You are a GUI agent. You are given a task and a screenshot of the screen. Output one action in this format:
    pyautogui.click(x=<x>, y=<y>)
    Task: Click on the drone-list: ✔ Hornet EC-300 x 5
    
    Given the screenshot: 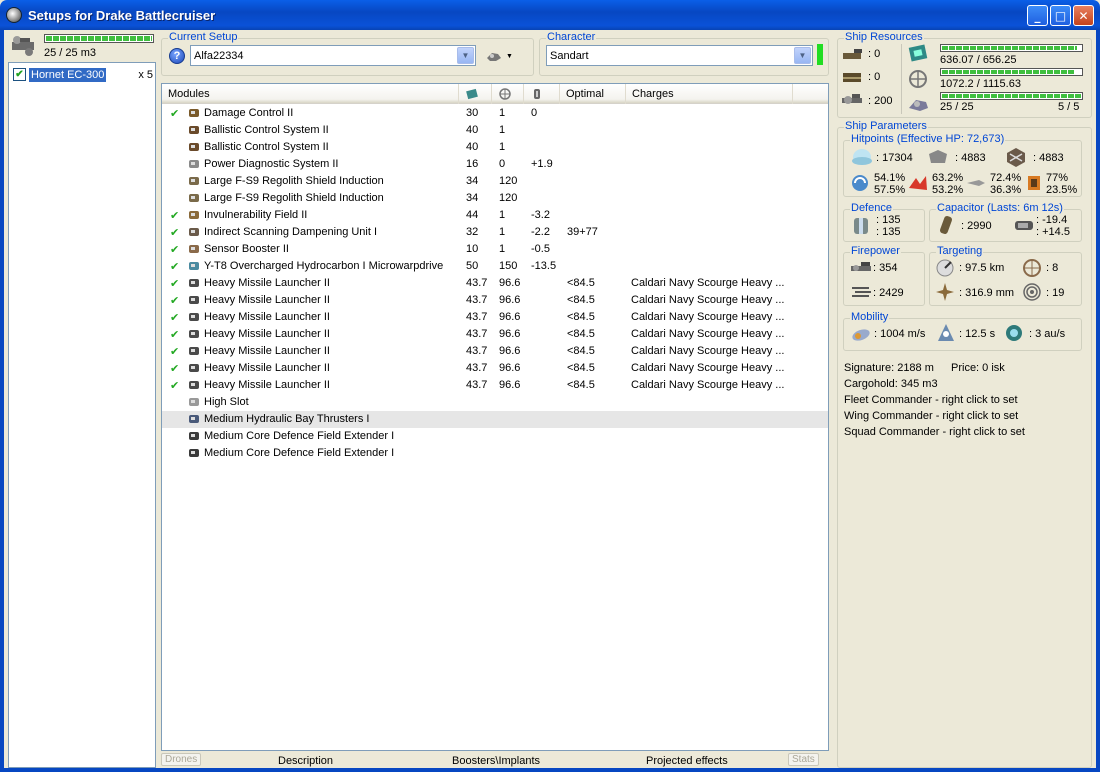 What is the action you would take?
    pyautogui.click(x=82, y=415)
    